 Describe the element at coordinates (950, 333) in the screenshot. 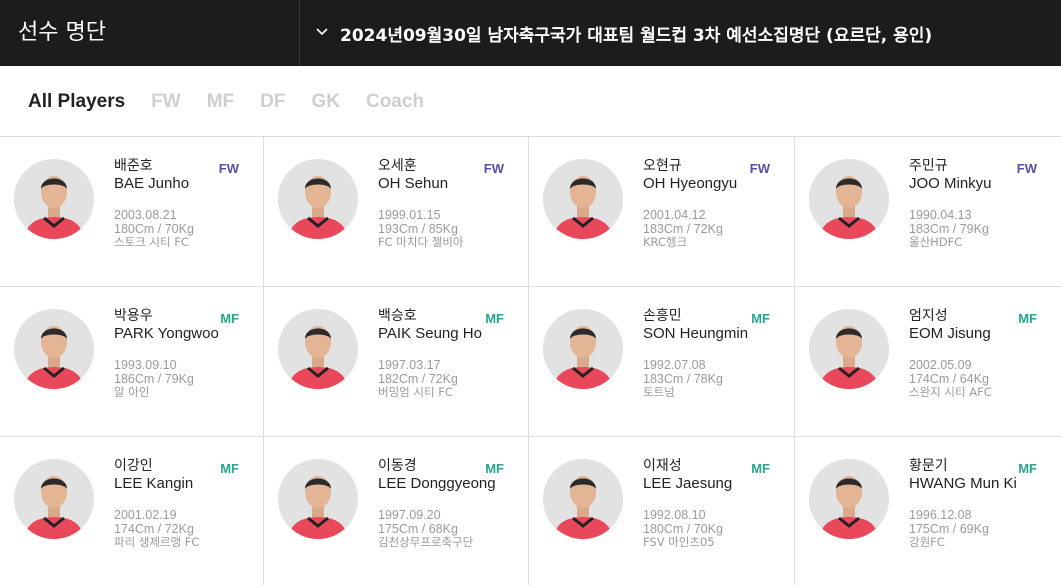

I see `player-name-en: EOM Jisung` at that location.